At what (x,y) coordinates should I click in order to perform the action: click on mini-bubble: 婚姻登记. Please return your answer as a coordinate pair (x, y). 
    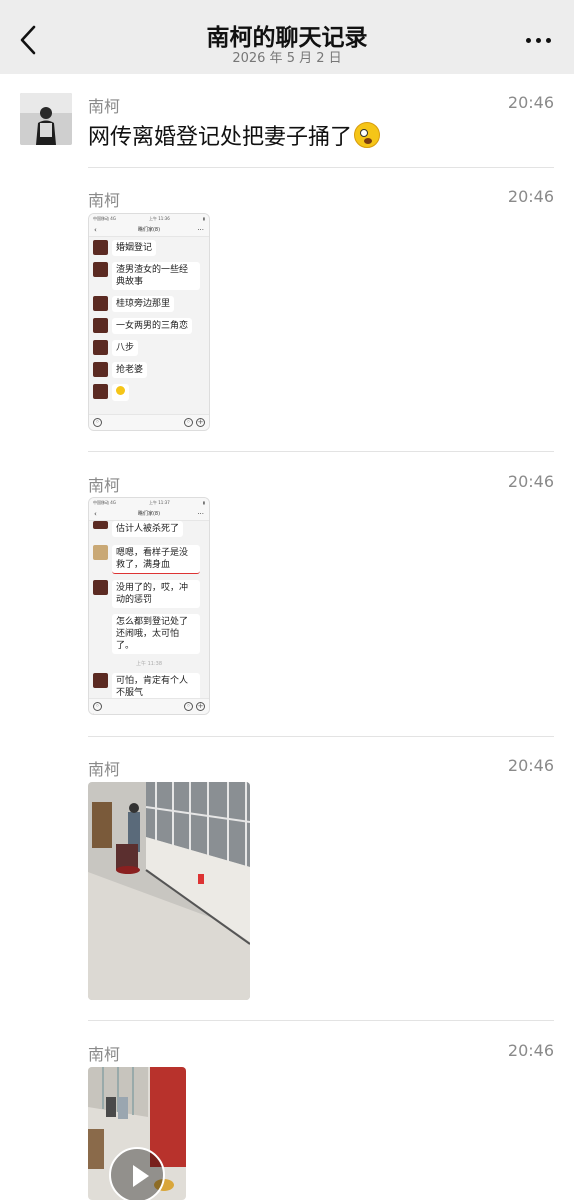
    Looking at the image, I should click on (134, 248).